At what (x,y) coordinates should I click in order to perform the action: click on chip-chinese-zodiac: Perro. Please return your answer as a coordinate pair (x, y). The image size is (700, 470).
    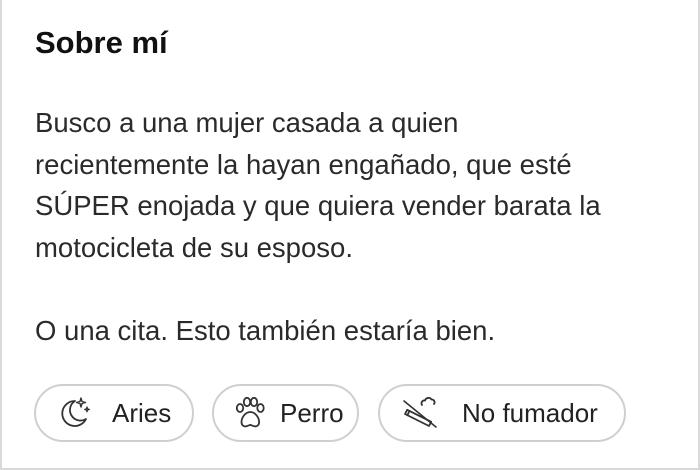
    Looking at the image, I should click on (285, 413).